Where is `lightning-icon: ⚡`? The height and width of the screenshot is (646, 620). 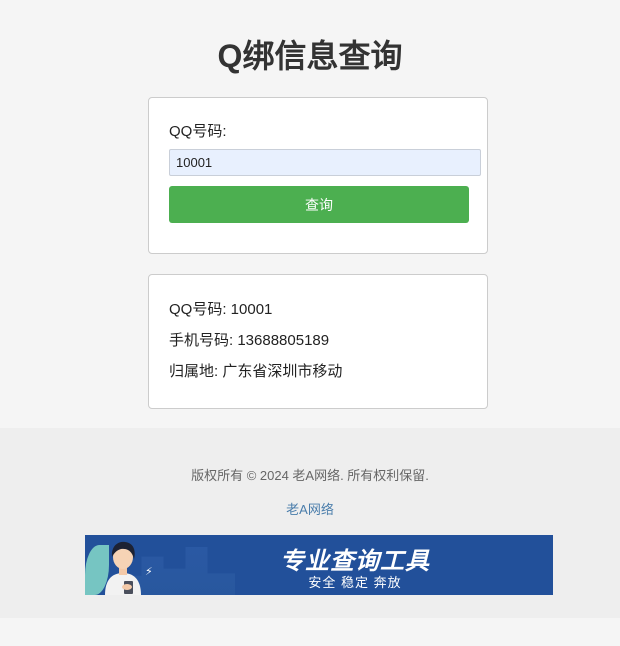 lightning-icon: ⚡ is located at coordinates (149, 572).